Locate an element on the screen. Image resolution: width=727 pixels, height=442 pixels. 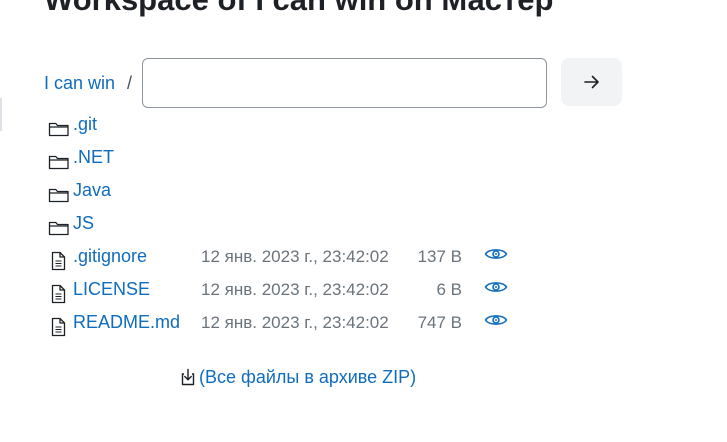
folder-link: JS is located at coordinates (83, 223).